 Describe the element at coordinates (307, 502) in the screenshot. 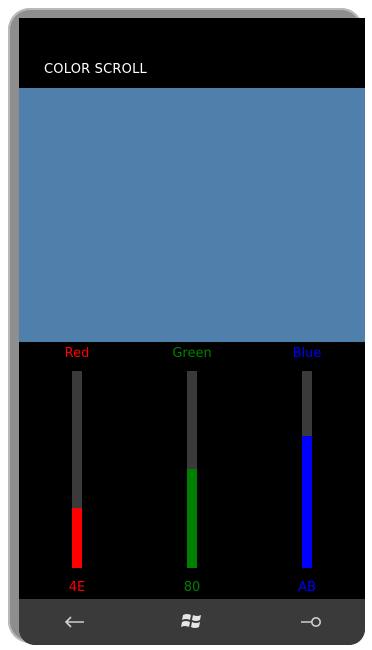

I see `blue-slider-fill` at that location.